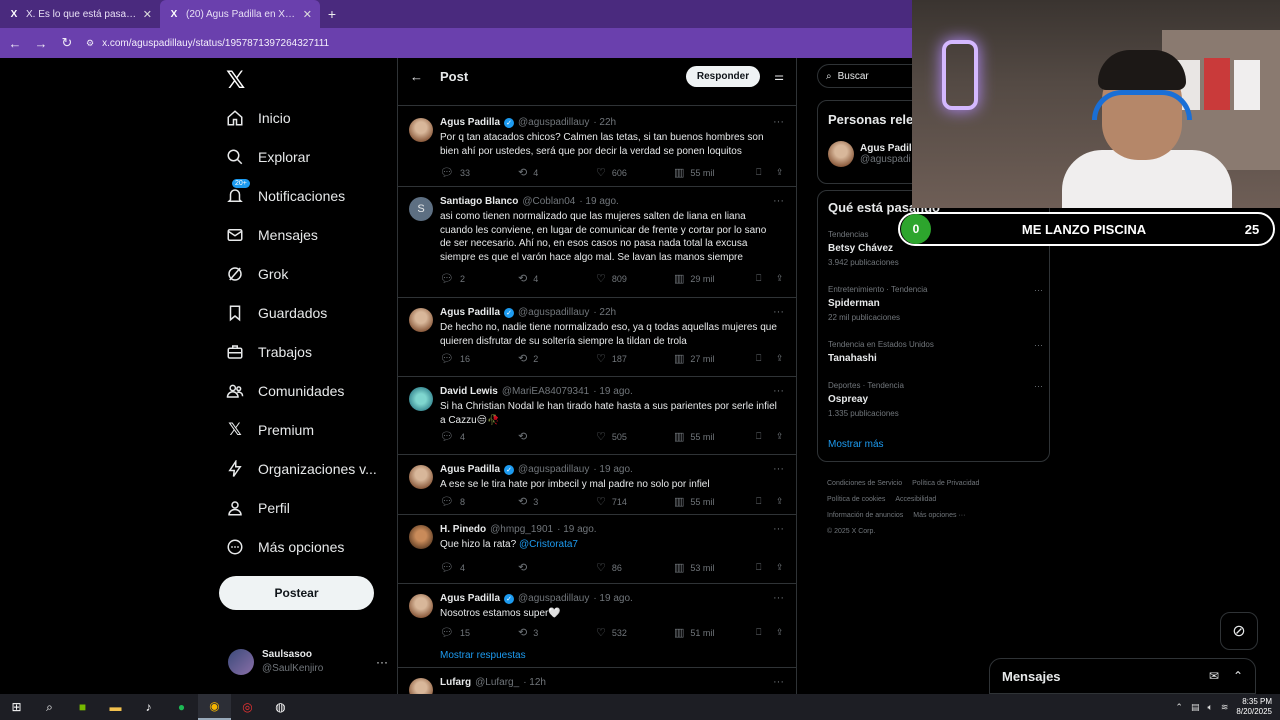 Image resolution: width=1280 pixels, height=720 pixels. I want to click on new-tab-button: +, so click(332, 14).